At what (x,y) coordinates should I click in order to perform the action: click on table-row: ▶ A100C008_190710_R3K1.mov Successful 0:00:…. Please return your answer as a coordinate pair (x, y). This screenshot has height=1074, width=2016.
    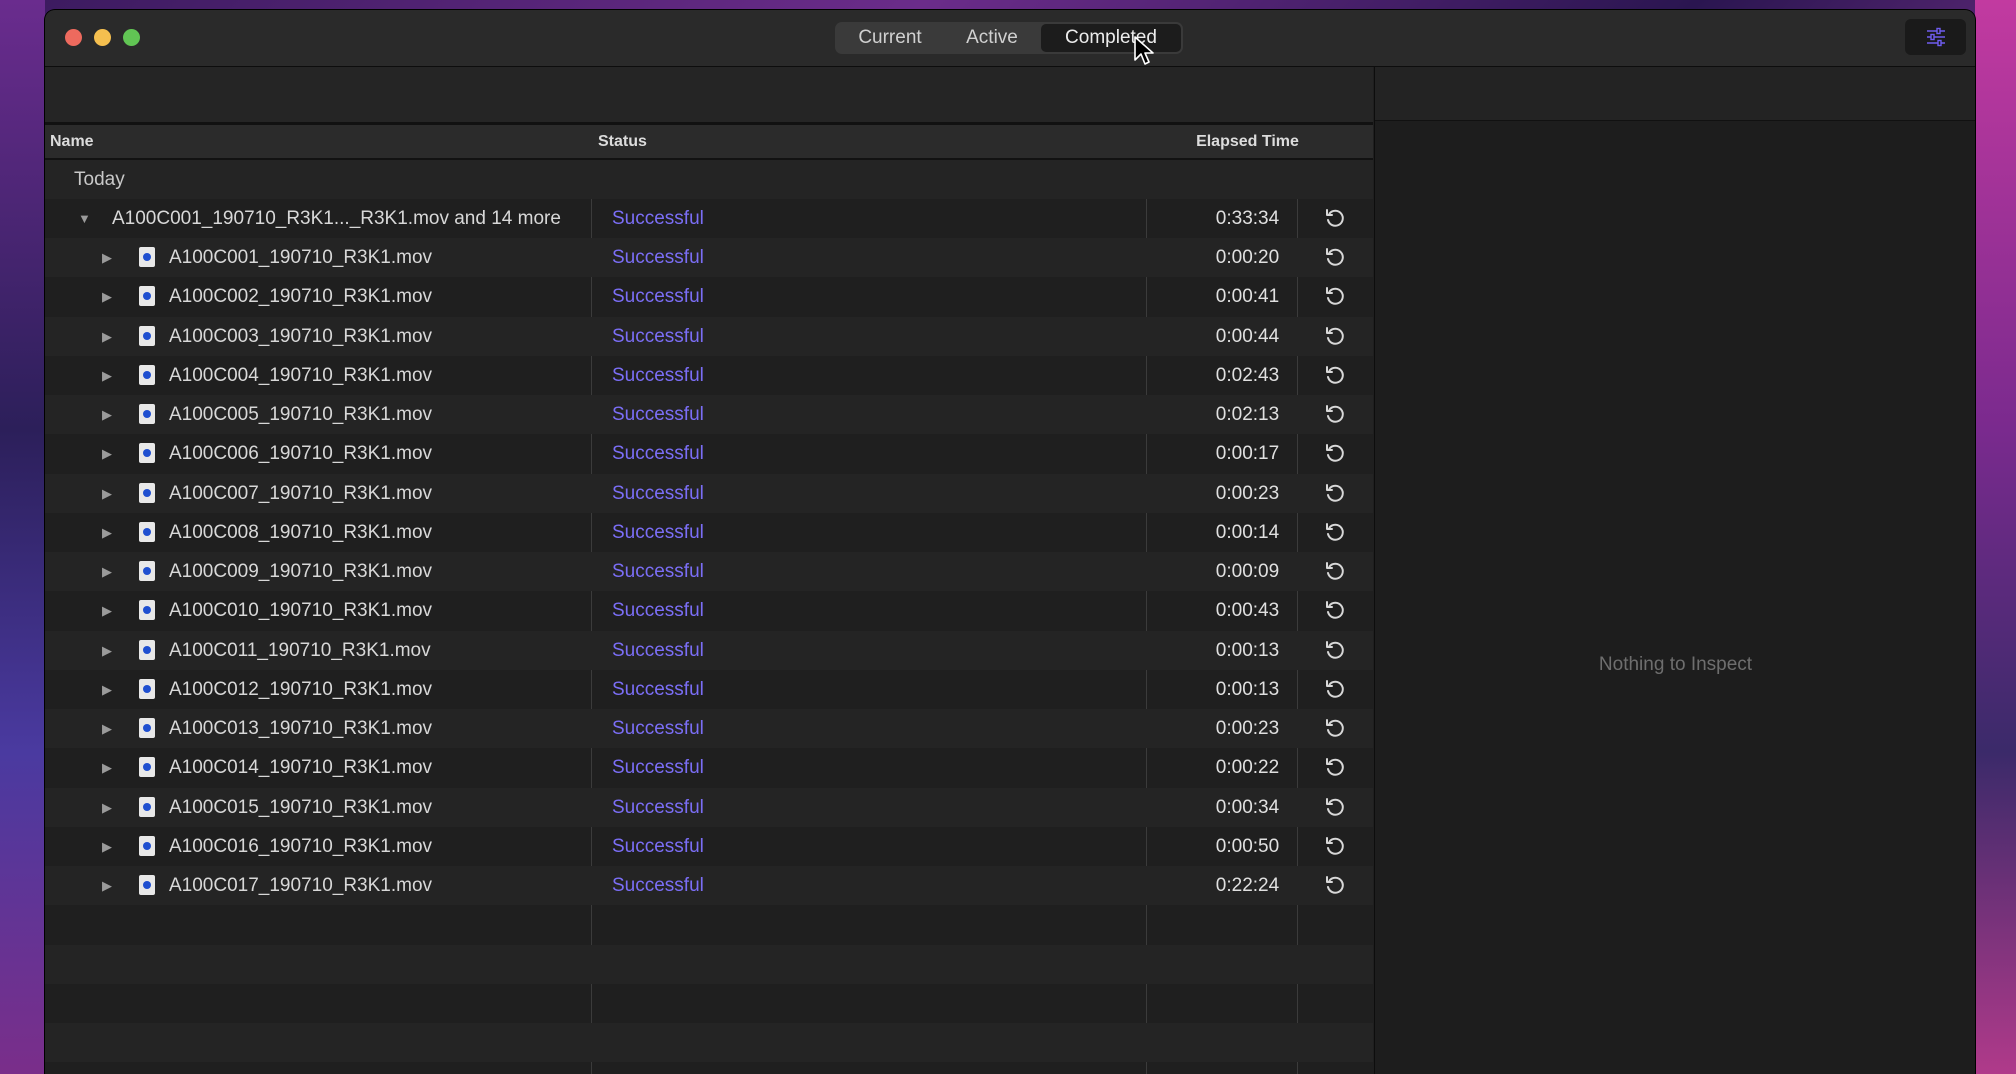
    Looking at the image, I should click on (709, 532).